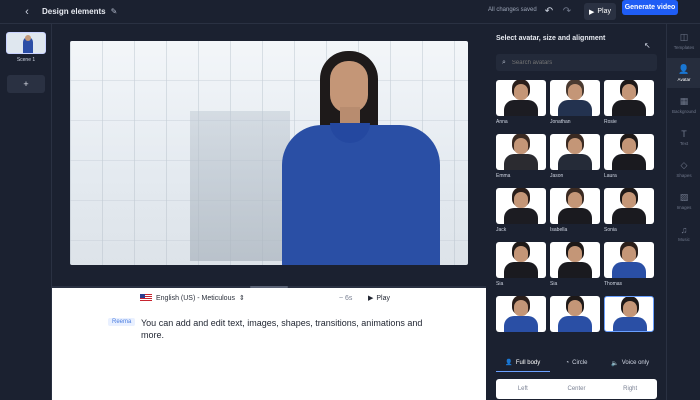  I want to click on tab-full-body: 👤 Full body, so click(523, 363).